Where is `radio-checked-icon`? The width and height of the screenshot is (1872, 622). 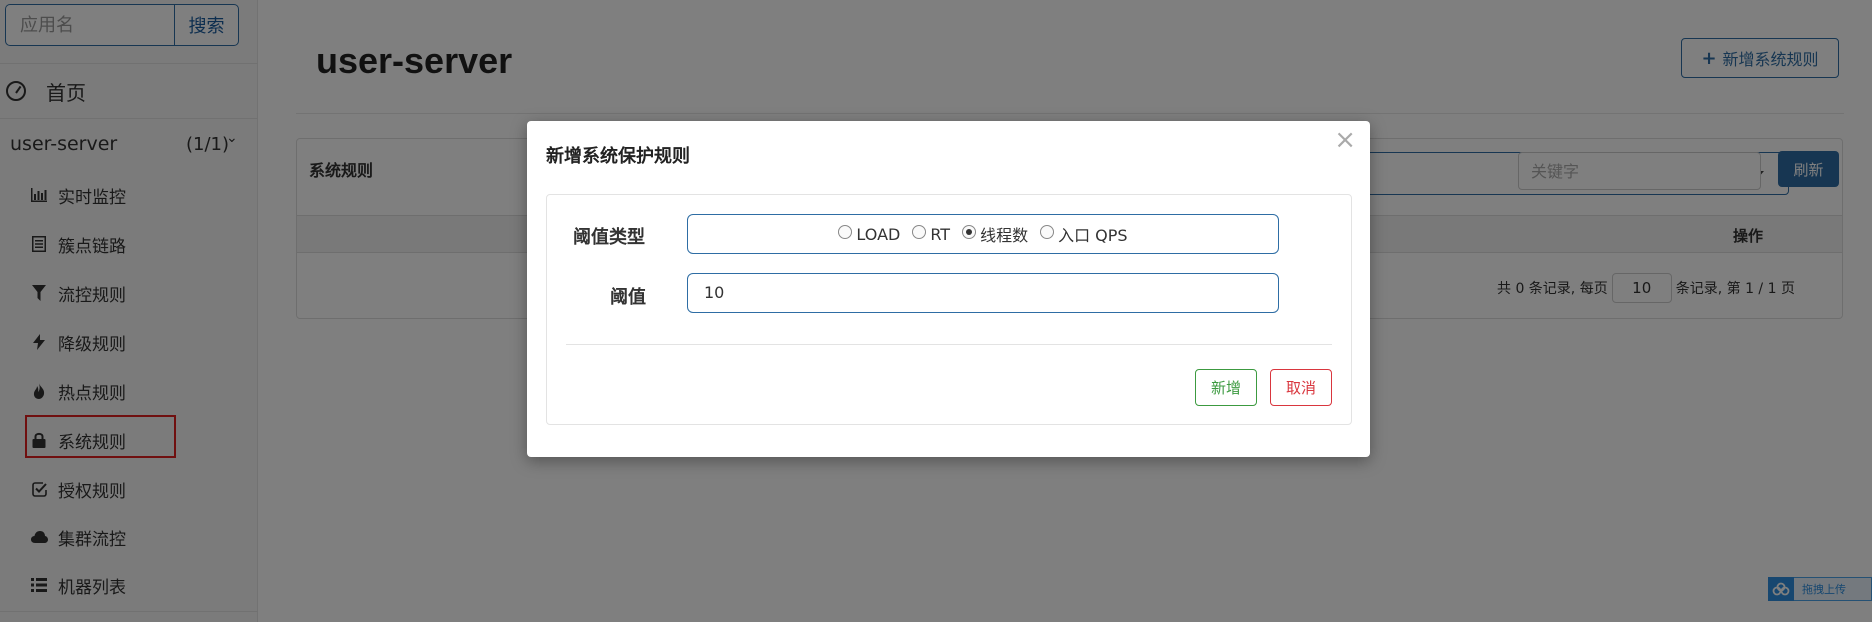
radio-checked-icon is located at coordinates (969, 232).